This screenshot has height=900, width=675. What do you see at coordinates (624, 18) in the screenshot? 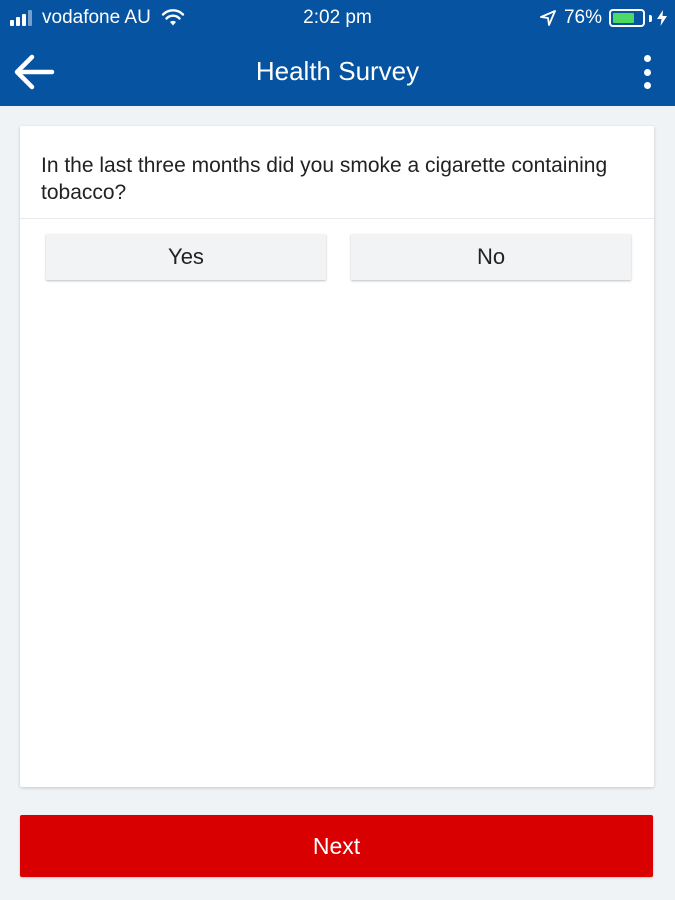
I see `battery-level` at bounding box center [624, 18].